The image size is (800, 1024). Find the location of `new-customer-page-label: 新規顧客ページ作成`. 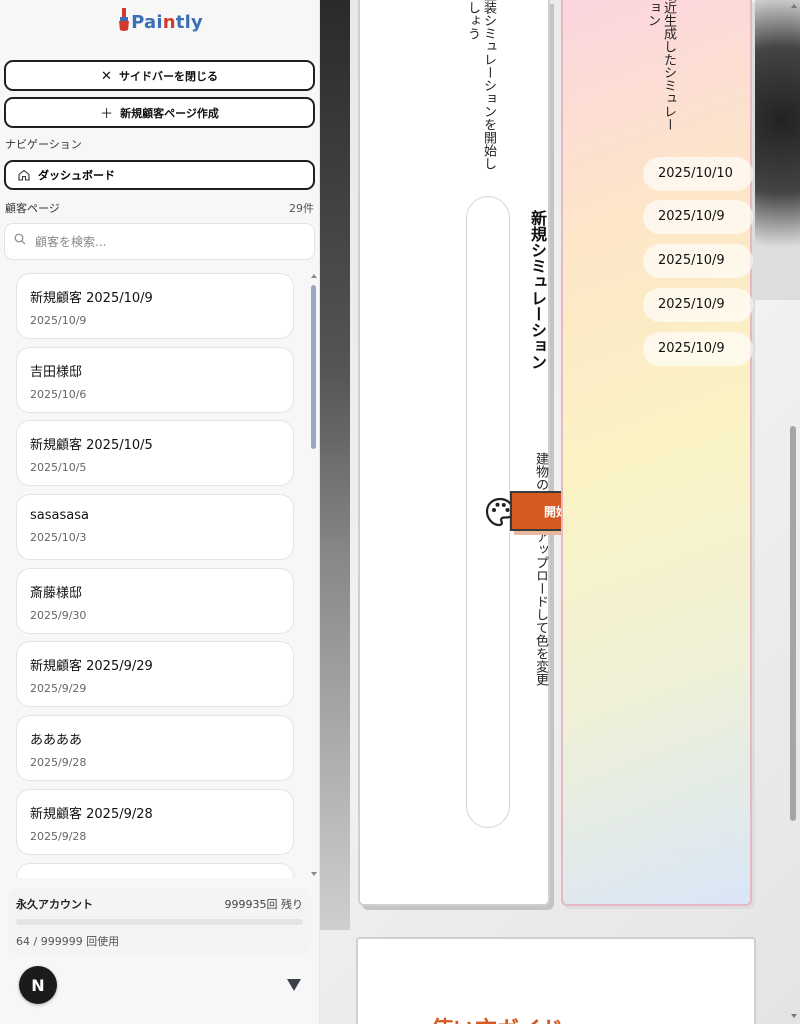

new-customer-page-label: 新規顧客ページ作成 is located at coordinates (169, 113).